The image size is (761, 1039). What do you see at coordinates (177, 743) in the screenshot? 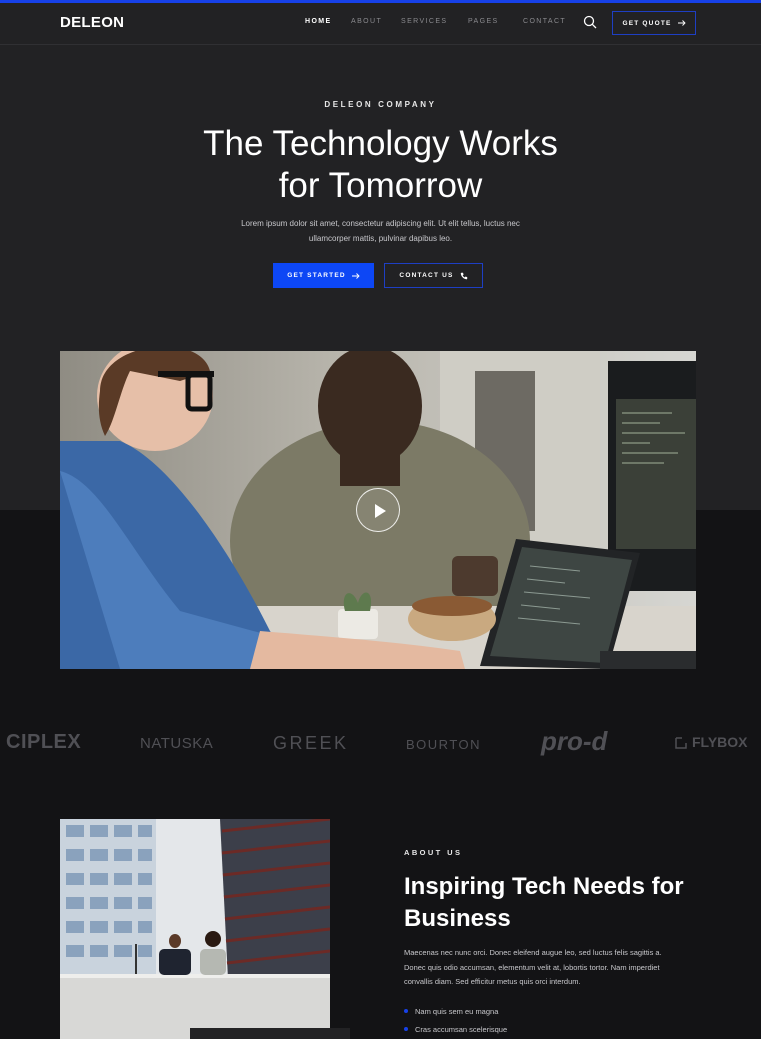
I see `brand-logo-natuska: NATUSKA` at bounding box center [177, 743].